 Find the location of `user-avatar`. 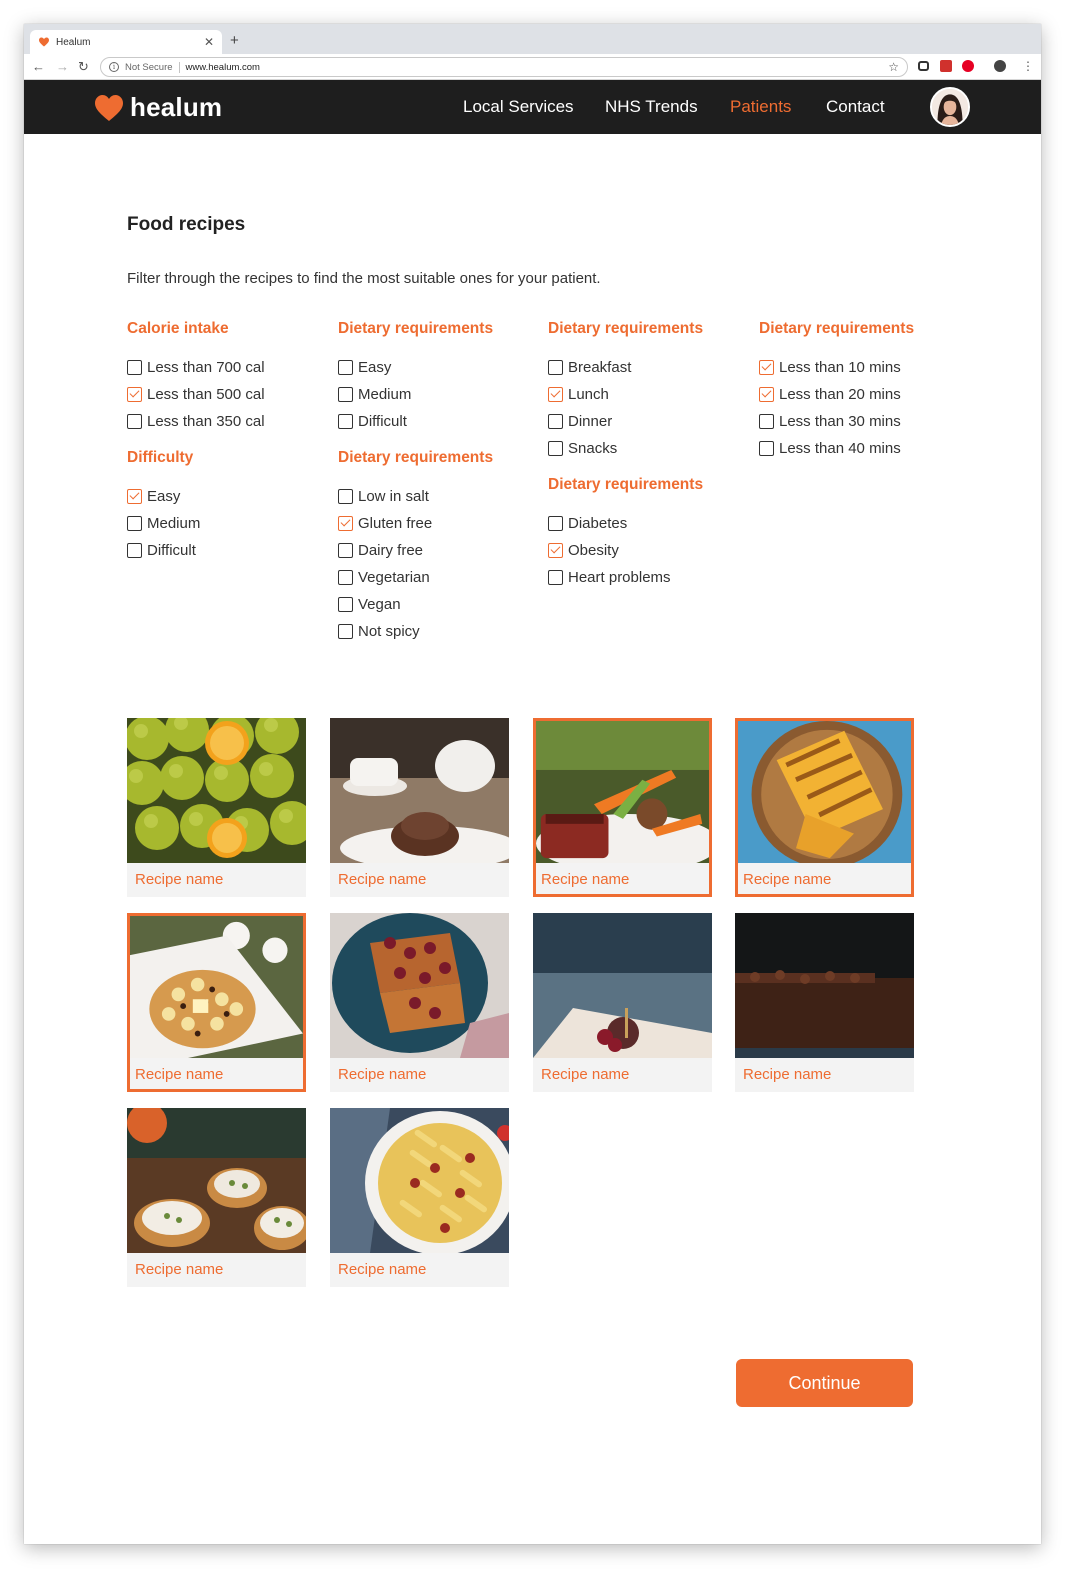

user-avatar is located at coordinates (950, 107).